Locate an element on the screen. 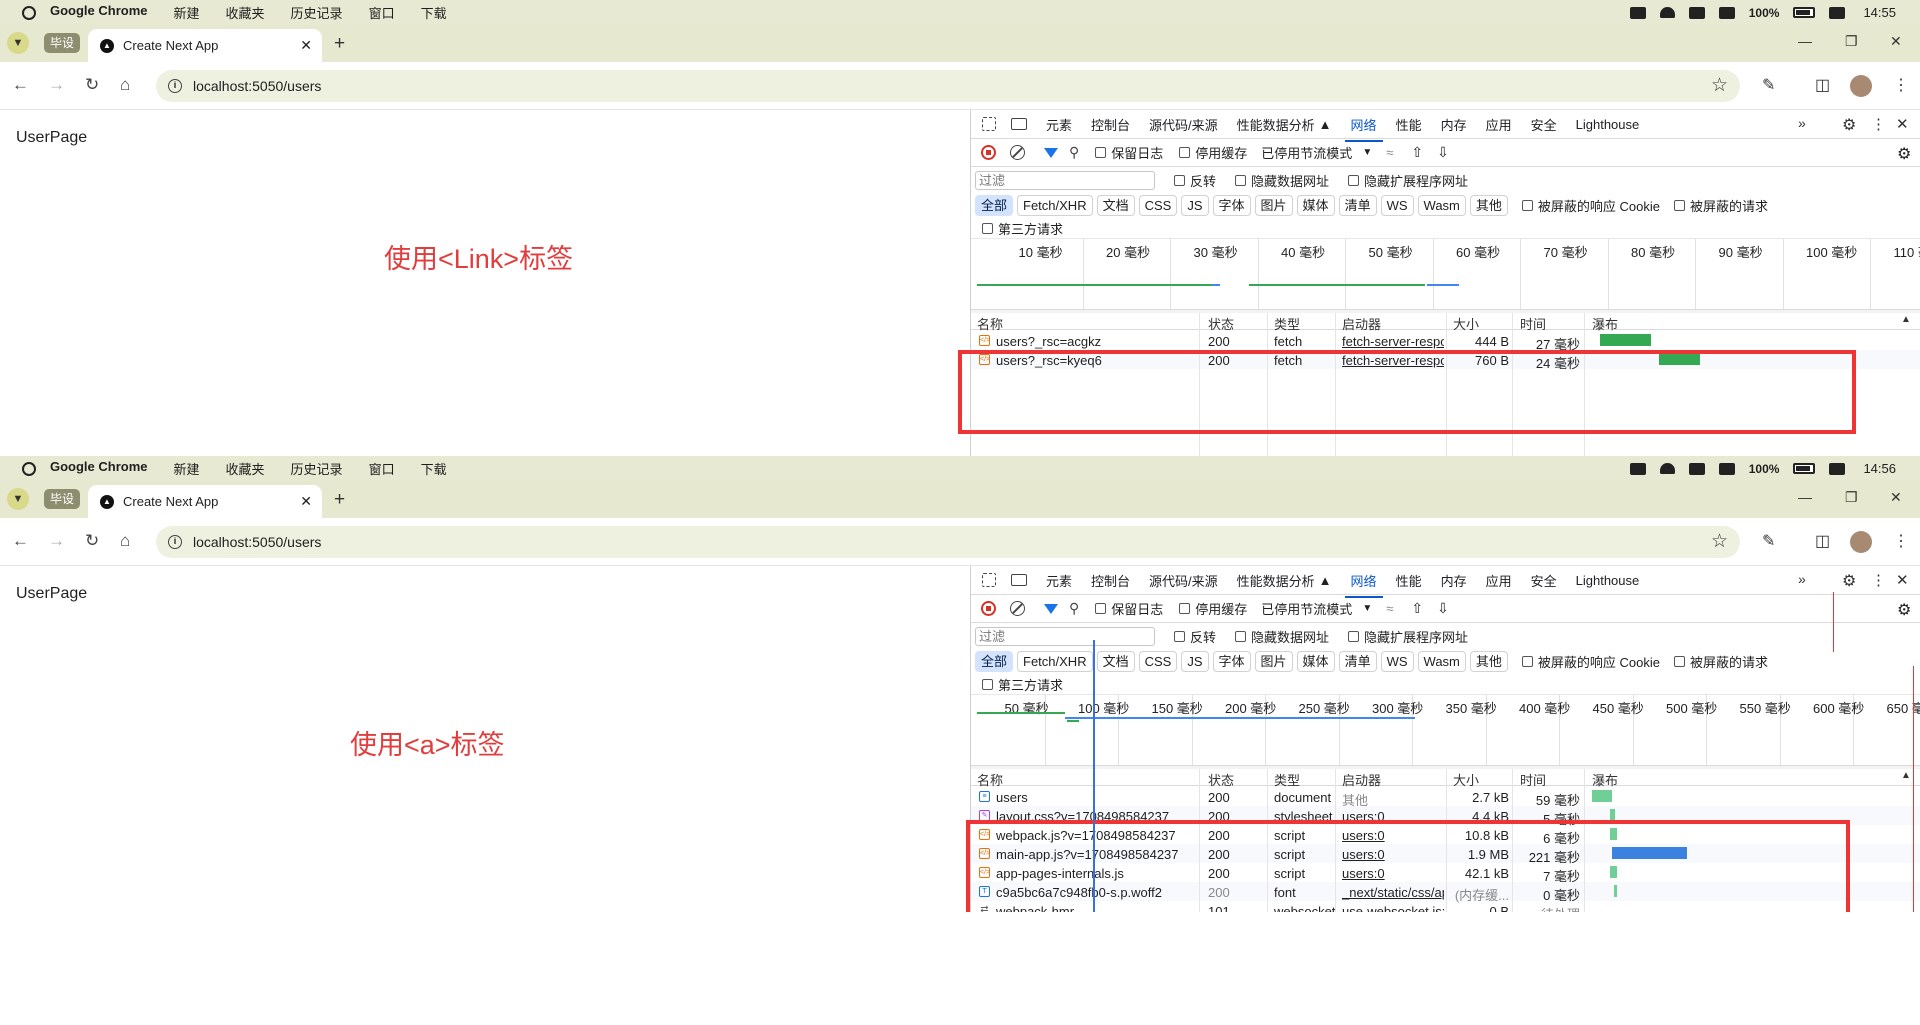 The width and height of the screenshot is (1920, 1025). extensions-icon: ✎ is located at coordinates (1768, 85).